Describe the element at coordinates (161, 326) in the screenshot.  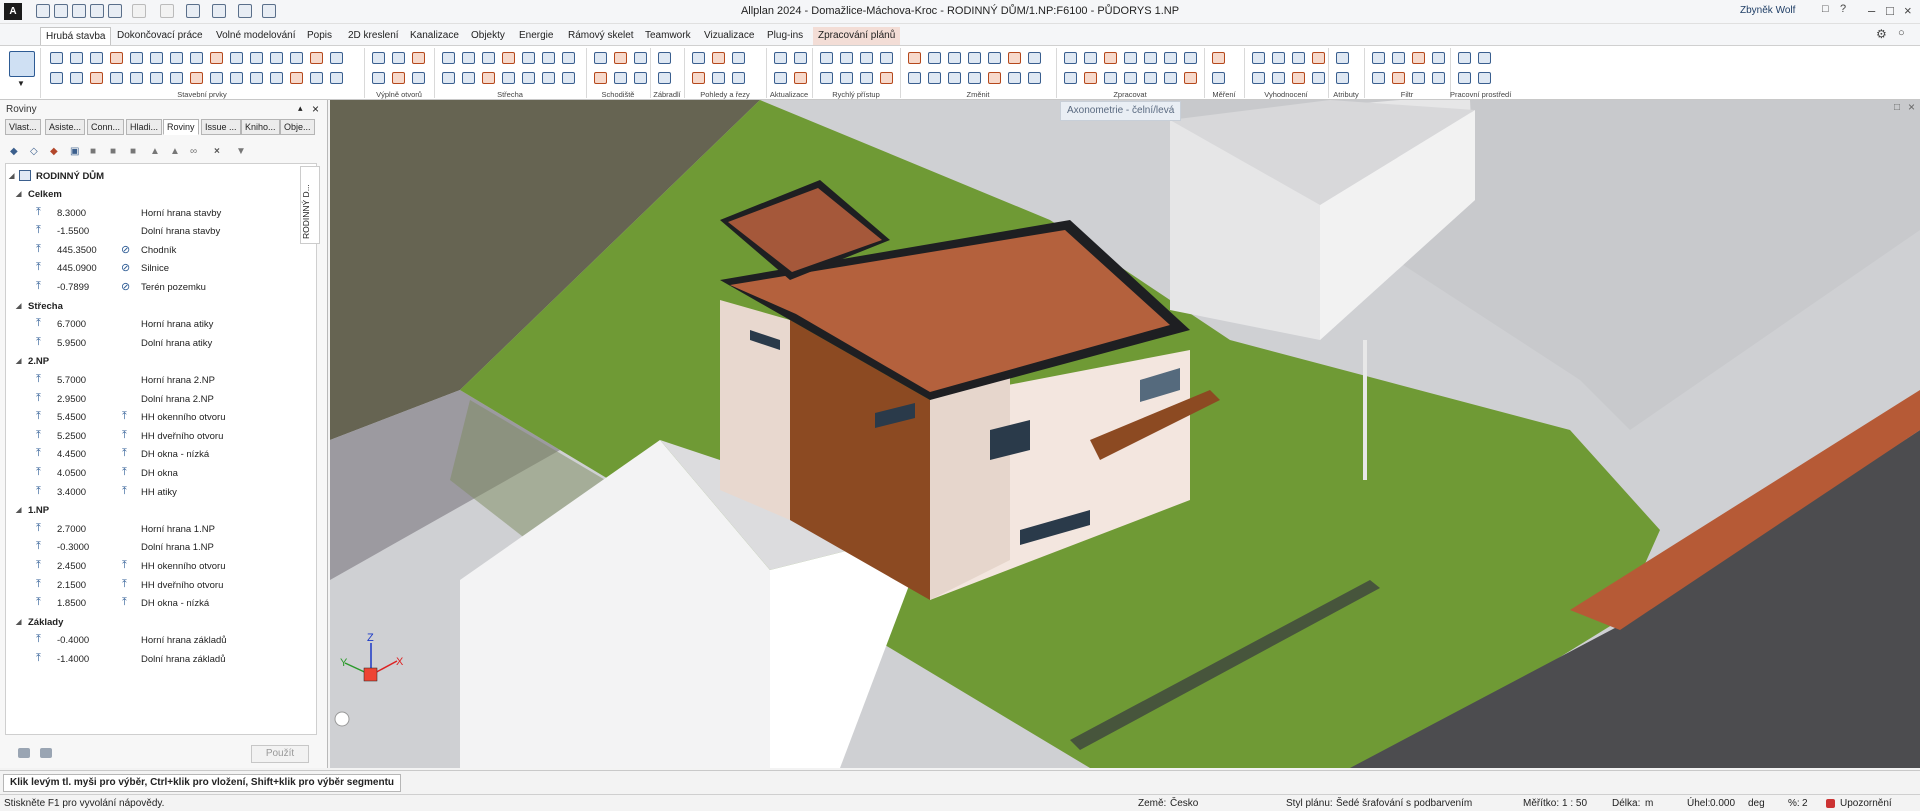
I see `plane-row: ⤒ 6.7000 Horní hrana atiky` at that location.